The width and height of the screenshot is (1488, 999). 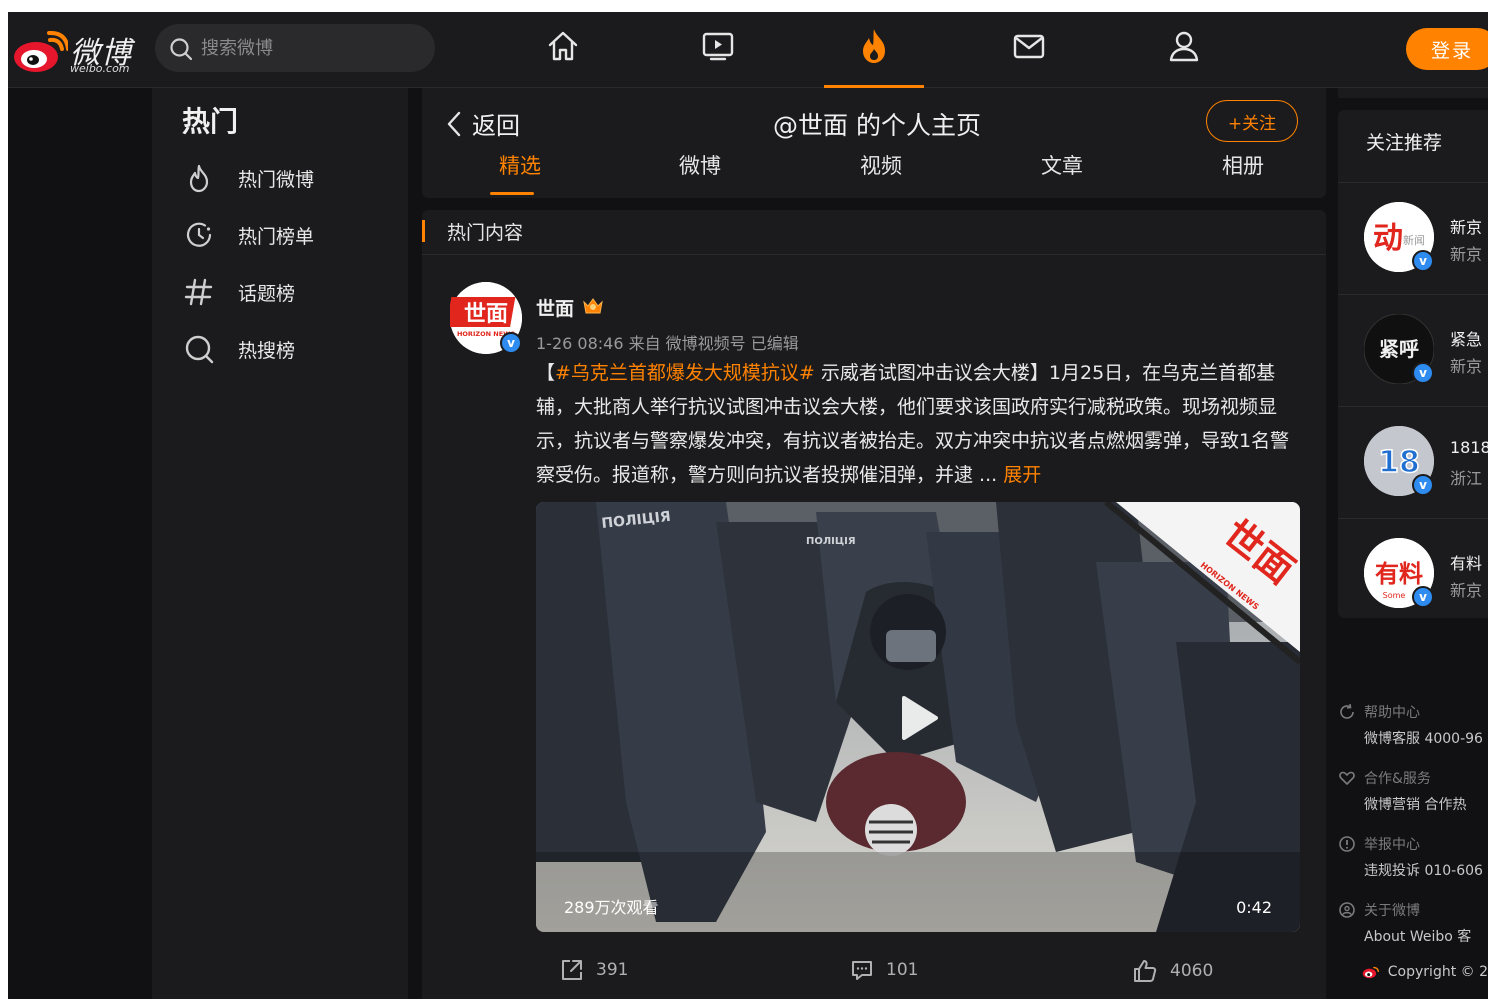 What do you see at coordinates (902, 970) in the screenshot?
I see `comment-count: 101` at bounding box center [902, 970].